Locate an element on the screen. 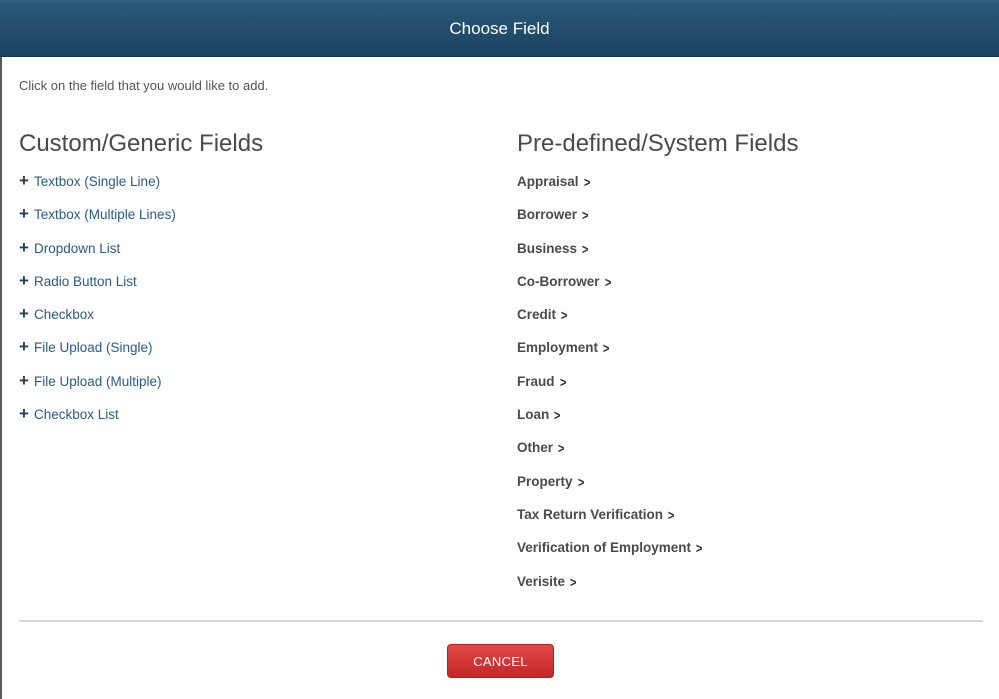 The width and height of the screenshot is (999, 699). system-field-item-co-borrower: Co-Borrower > is located at coordinates (610, 288).